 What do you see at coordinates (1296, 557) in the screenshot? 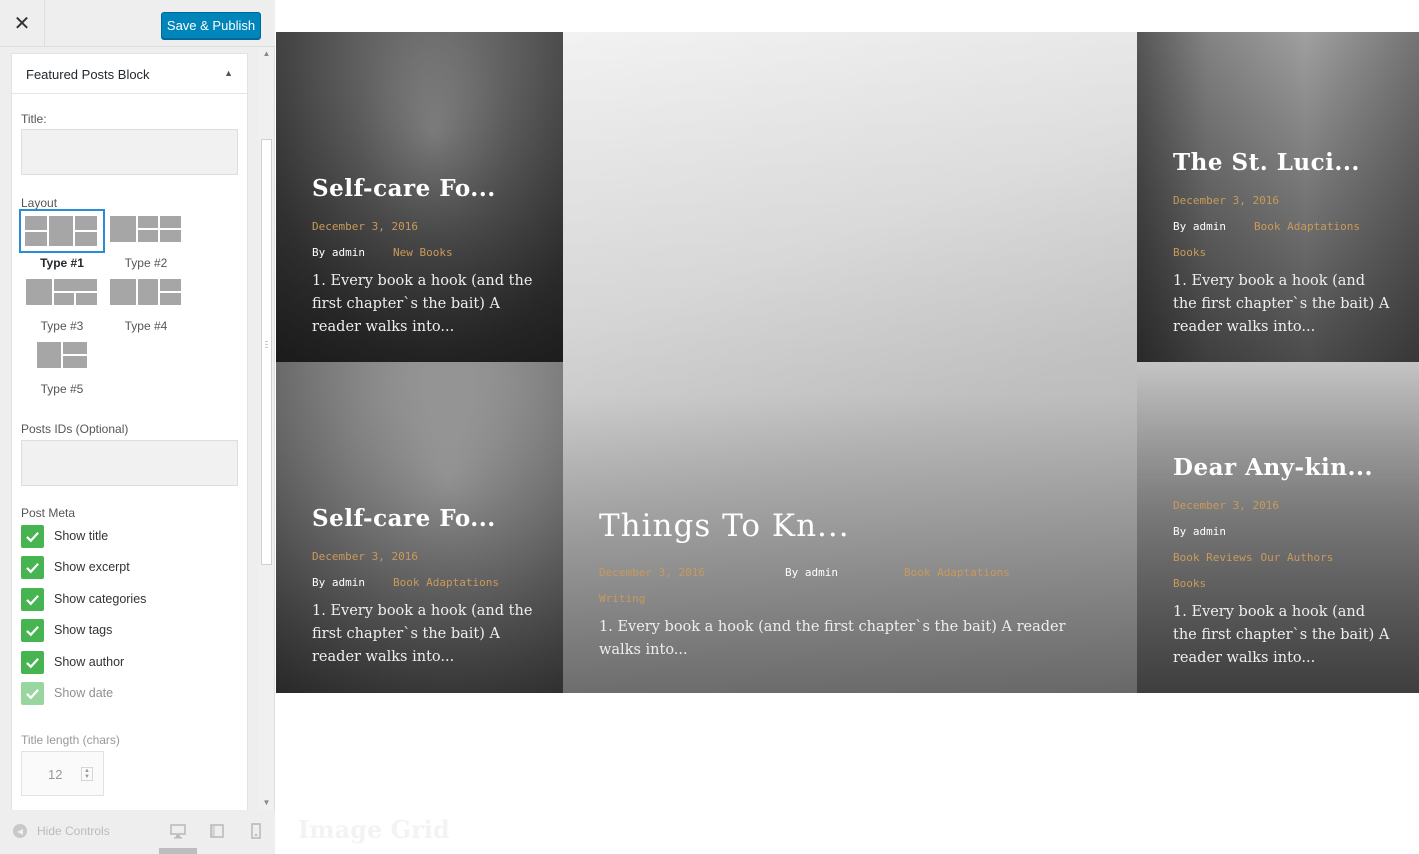
I see `post-category: Our Authors` at bounding box center [1296, 557].